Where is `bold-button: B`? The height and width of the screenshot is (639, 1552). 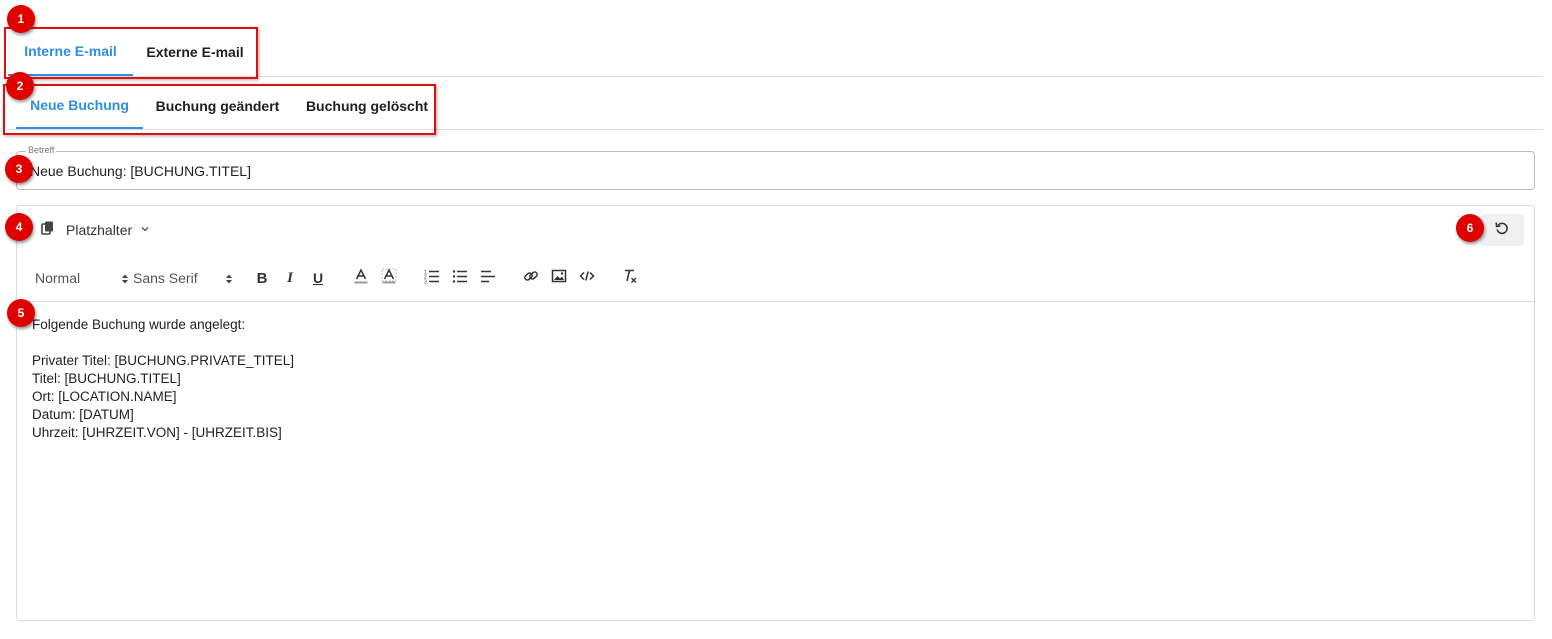 bold-button: B is located at coordinates (262, 278).